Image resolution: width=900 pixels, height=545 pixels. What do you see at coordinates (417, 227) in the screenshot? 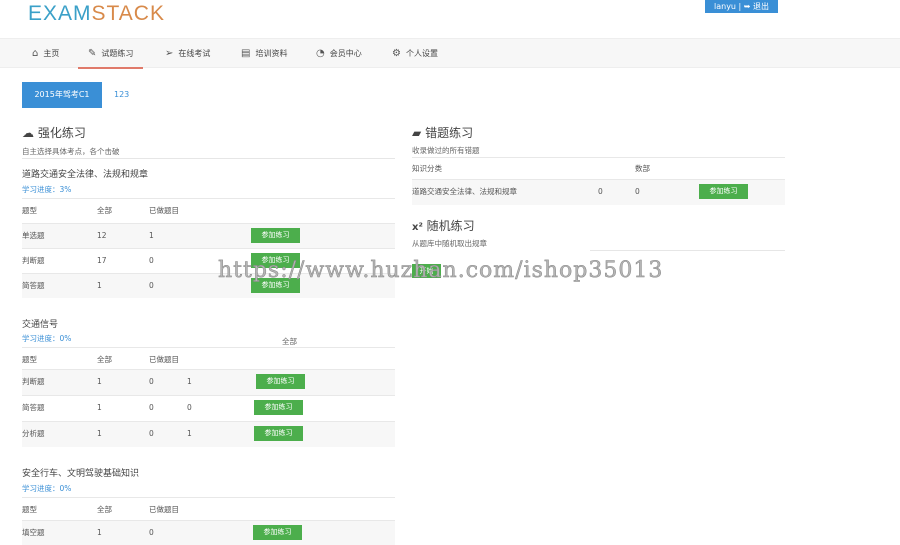
I see `superscript-icon: x²` at bounding box center [417, 227].